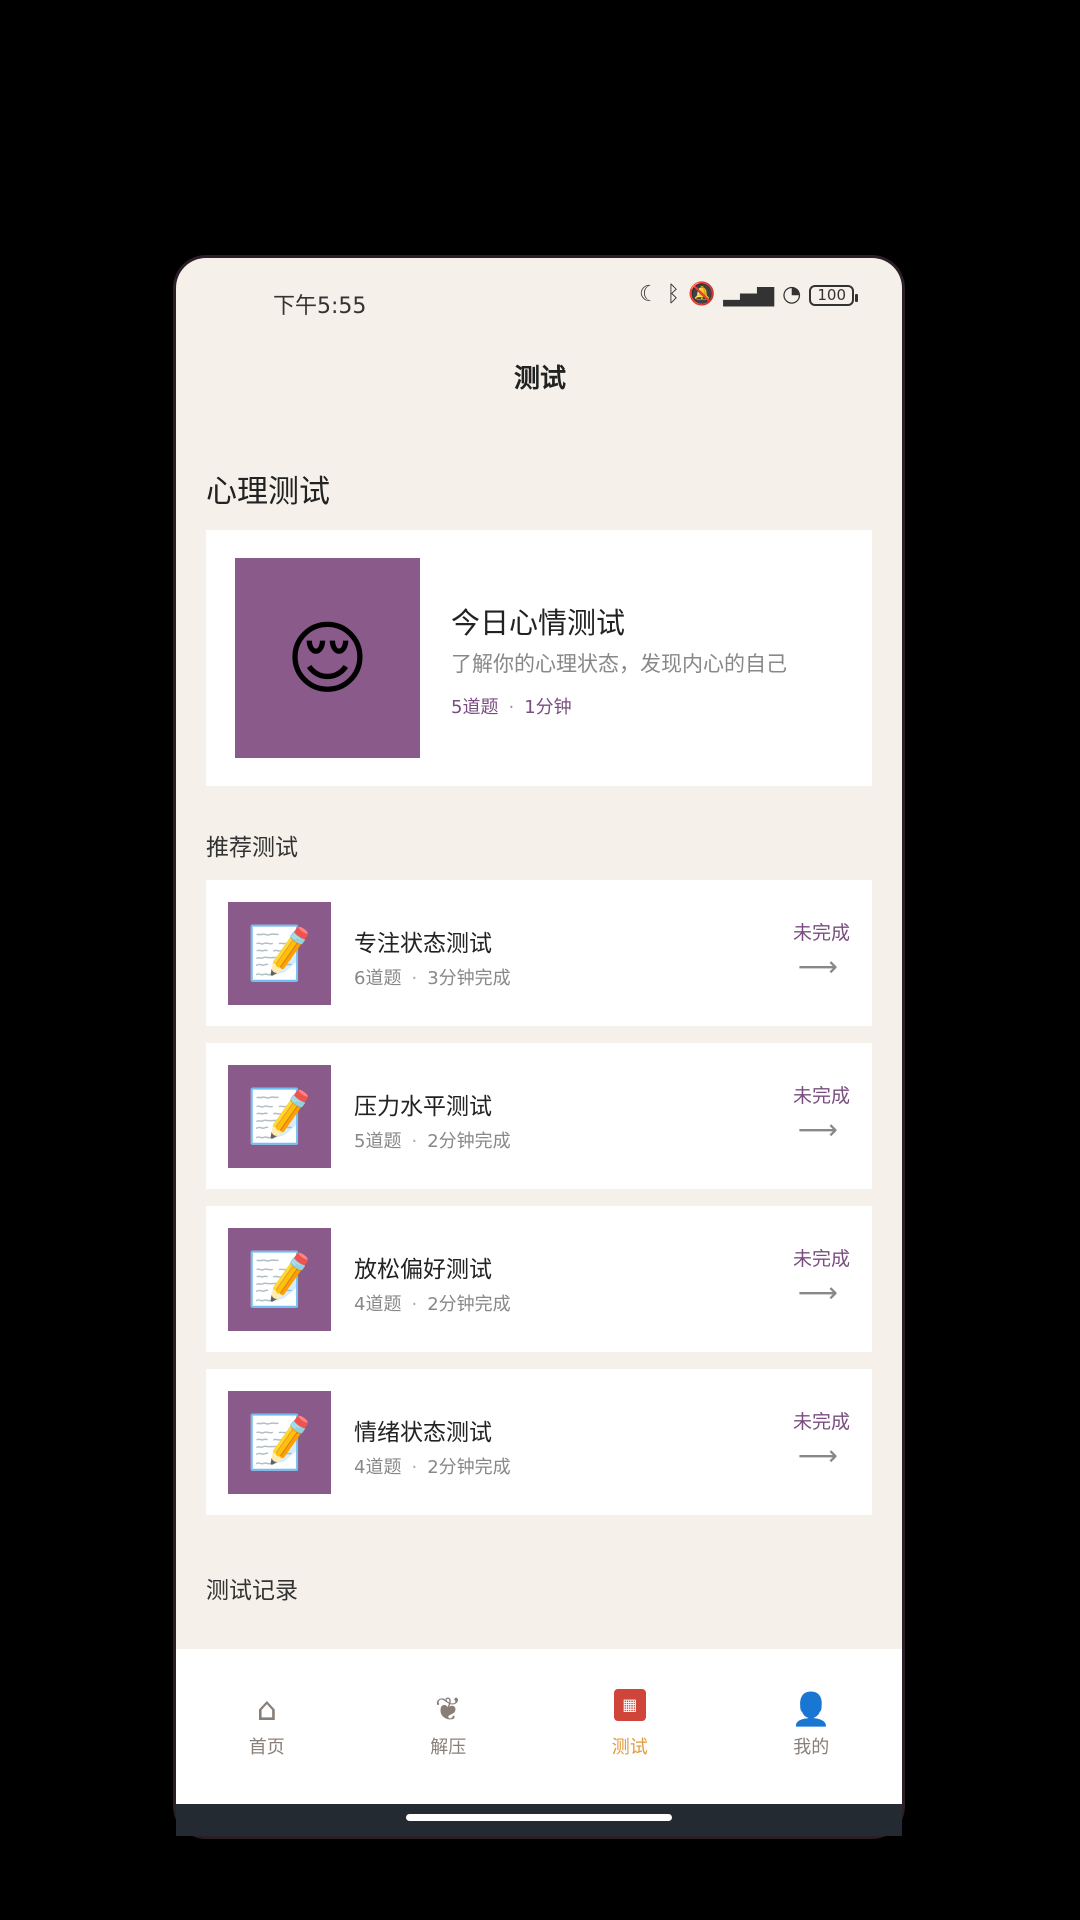 The image size is (1080, 1920). Describe the element at coordinates (423, 1270) in the screenshot. I see `test-title: 放松偏好测试` at that location.